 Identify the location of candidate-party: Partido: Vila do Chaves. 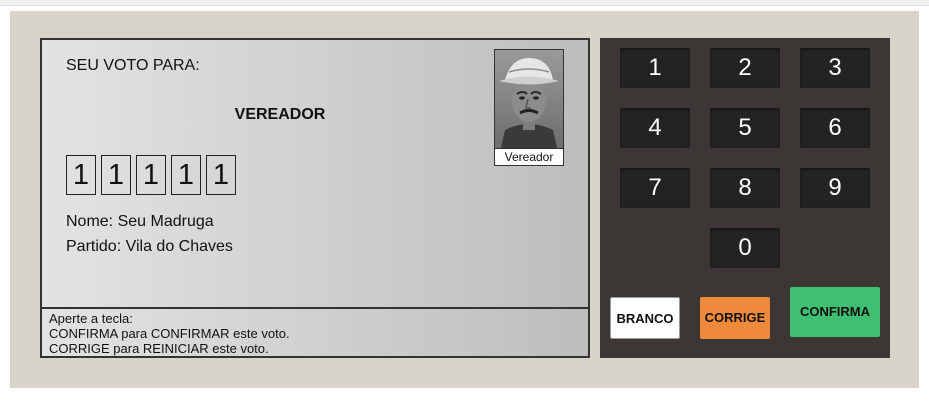
(149, 246).